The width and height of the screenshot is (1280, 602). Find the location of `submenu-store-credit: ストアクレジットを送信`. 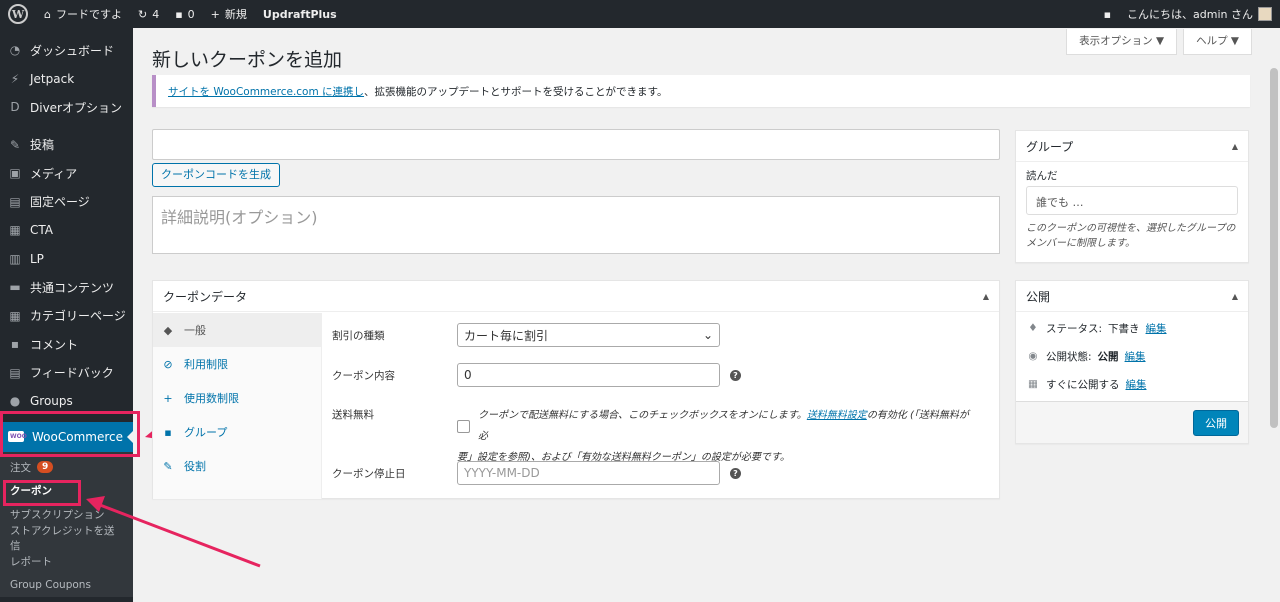

submenu-store-credit: ストアクレジットを送信 is located at coordinates (66, 538).